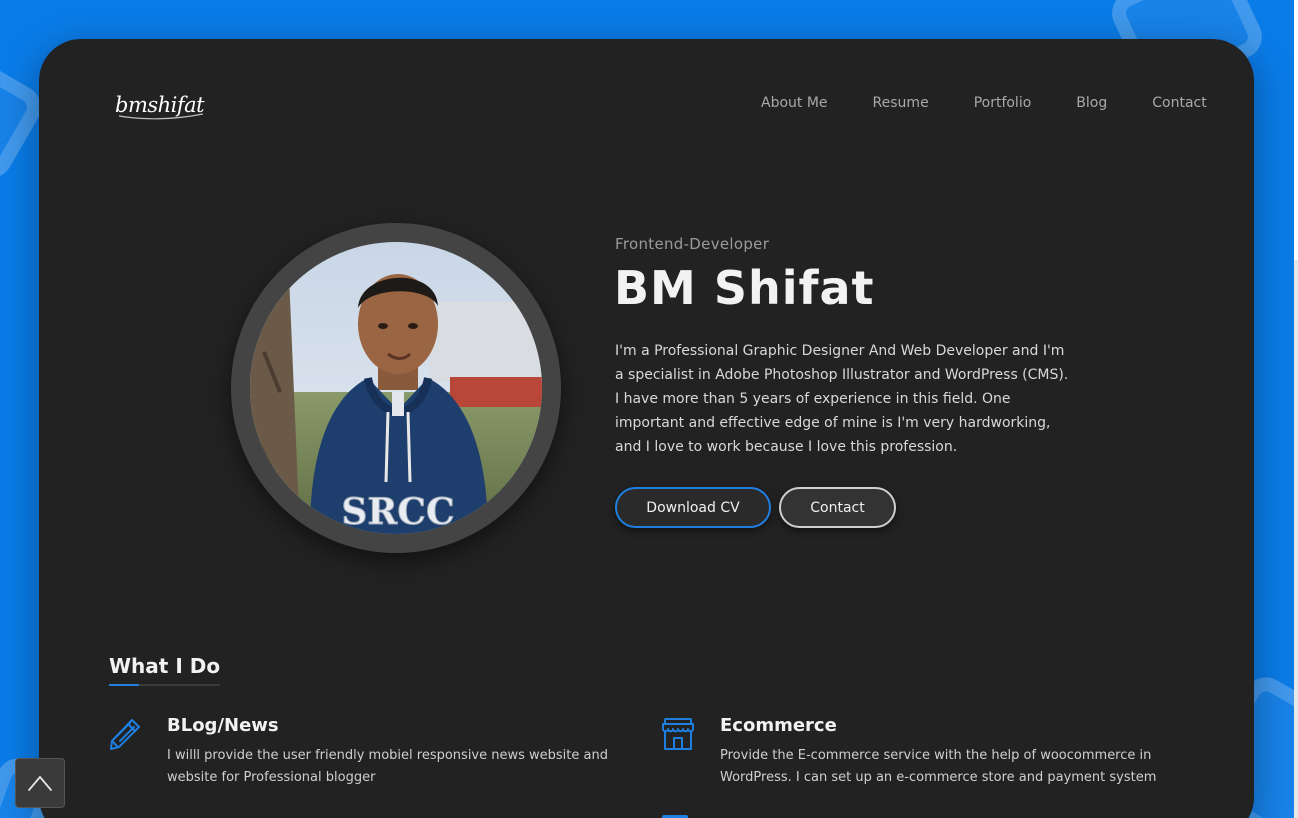 This screenshot has height=818, width=1298. I want to click on svg-text: bmshifat, so click(160, 105).